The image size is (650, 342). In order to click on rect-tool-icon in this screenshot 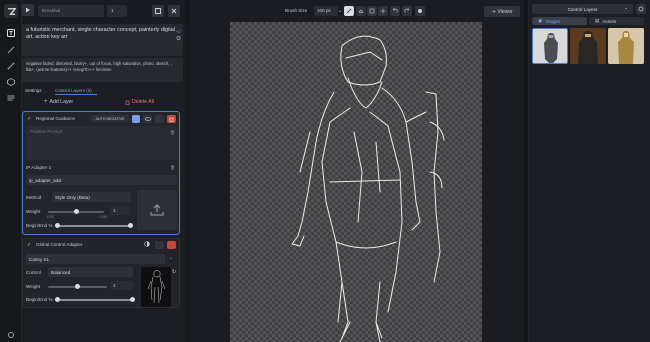, I will do `click(372, 11)`.